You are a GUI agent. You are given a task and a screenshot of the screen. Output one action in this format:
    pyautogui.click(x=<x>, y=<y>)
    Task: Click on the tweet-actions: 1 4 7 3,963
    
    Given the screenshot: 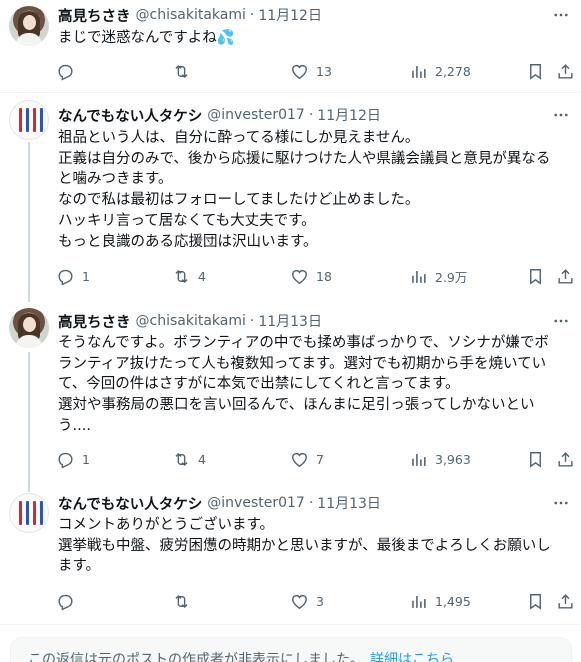 What is the action you would take?
    pyautogui.click(x=290, y=459)
    